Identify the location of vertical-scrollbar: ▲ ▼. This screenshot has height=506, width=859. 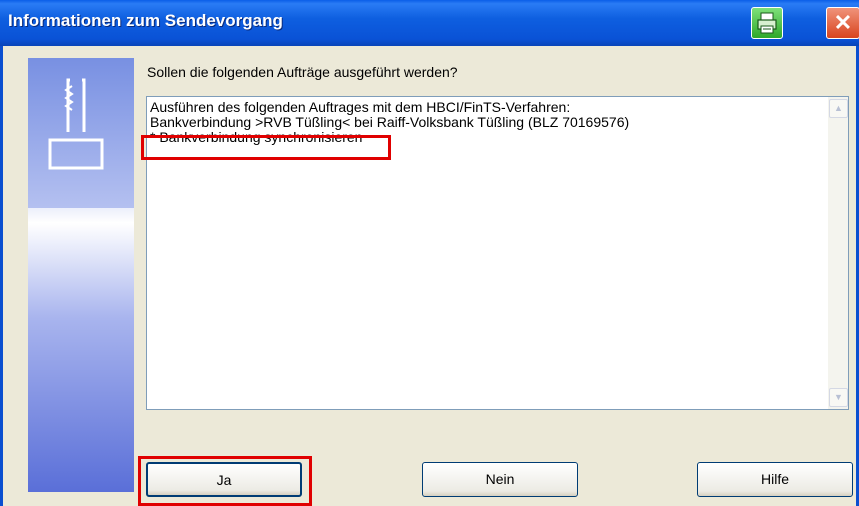
(838, 253).